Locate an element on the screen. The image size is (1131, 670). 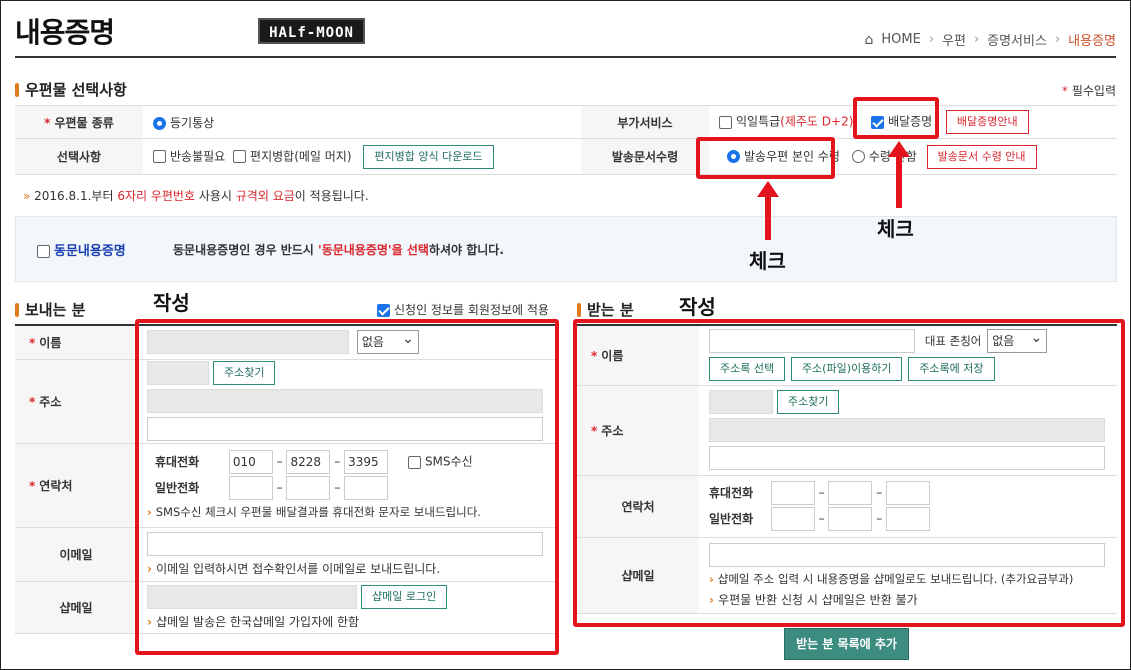
breadcrumb-post: 우편 is located at coordinates (954, 39).